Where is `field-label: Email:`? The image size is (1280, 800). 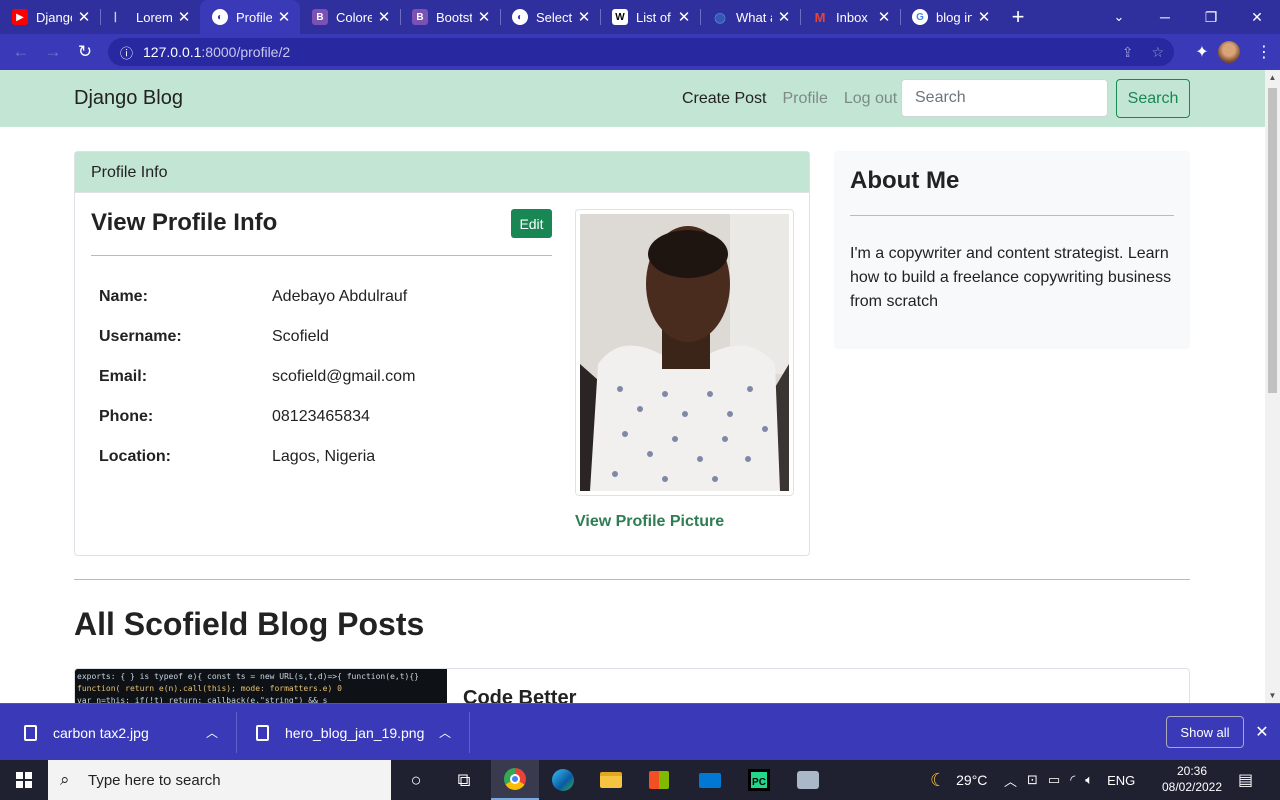
field-label: Email: is located at coordinates (123, 376).